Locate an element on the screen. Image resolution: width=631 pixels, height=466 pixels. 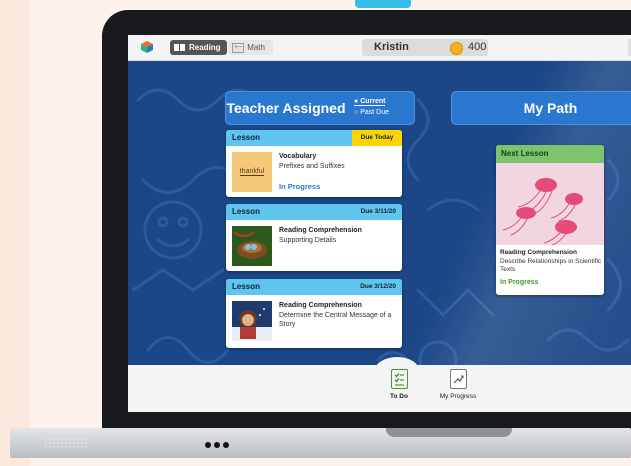
next-lesson-label: Next Lesson is located at coordinates (525, 153).